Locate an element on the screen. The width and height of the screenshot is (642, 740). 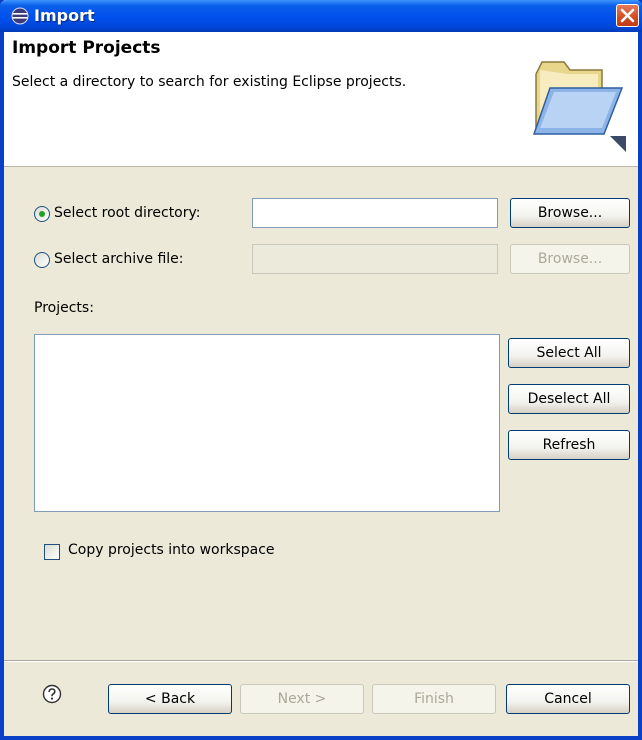
copy-projects-checkbox is located at coordinates (52, 552).